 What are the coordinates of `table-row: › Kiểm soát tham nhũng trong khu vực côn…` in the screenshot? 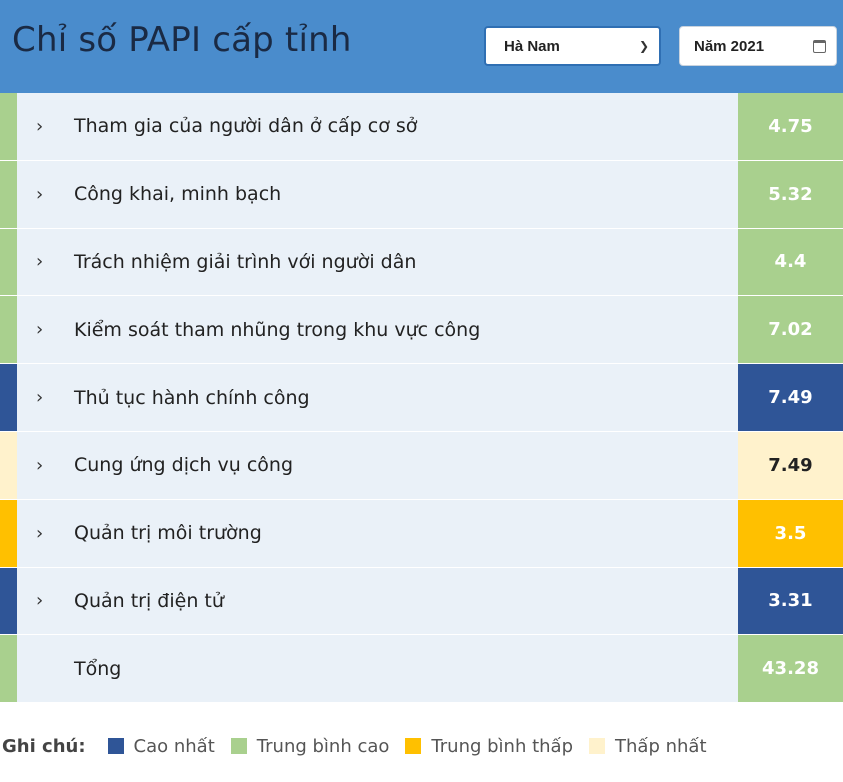 It's located at (421, 330).